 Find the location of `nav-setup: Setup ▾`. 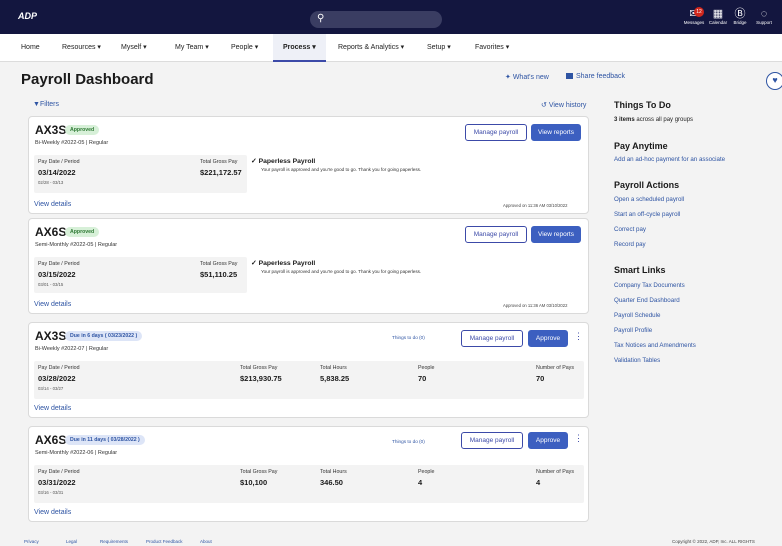

nav-setup: Setup ▾ is located at coordinates (439, 48).